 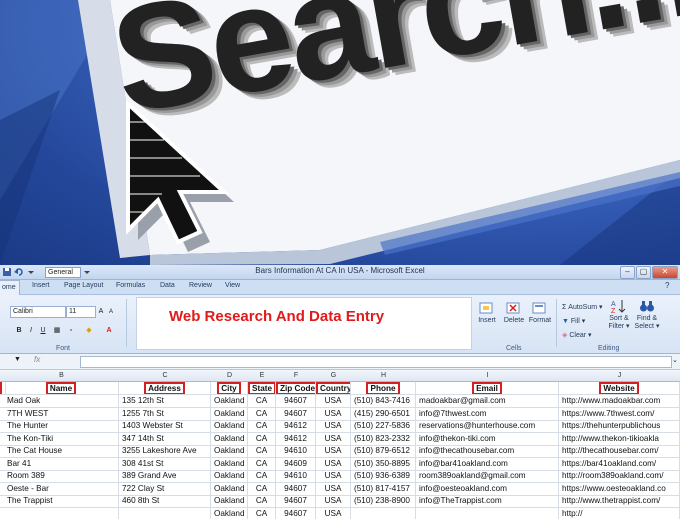 What do you see at coordinates (487, 476) in the screenshot?
I see `table-cell: room389oakland@gmail.com` at bounding box center [487, 476].